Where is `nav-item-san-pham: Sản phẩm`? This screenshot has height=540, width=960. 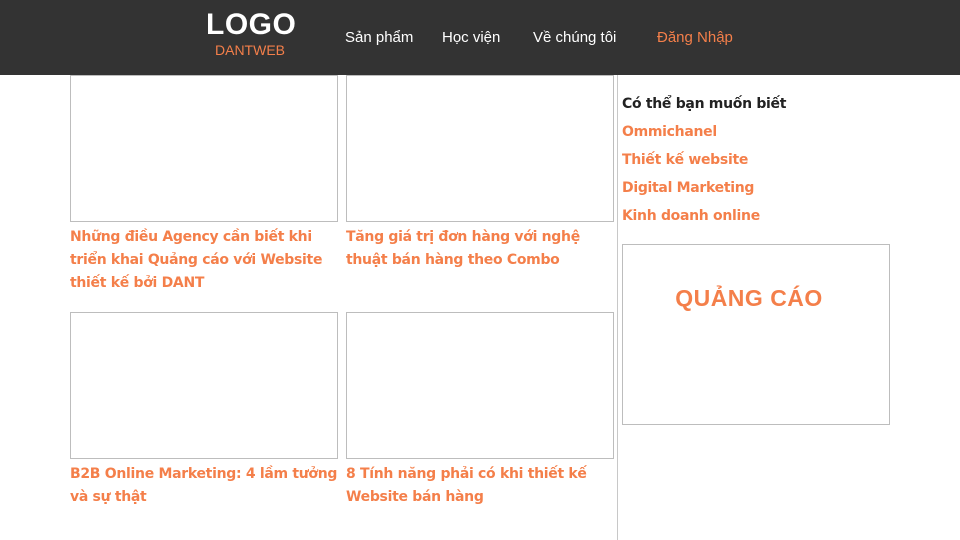 nav-item-san-pham: Sản phẩm is located at coordinates (379, 38).